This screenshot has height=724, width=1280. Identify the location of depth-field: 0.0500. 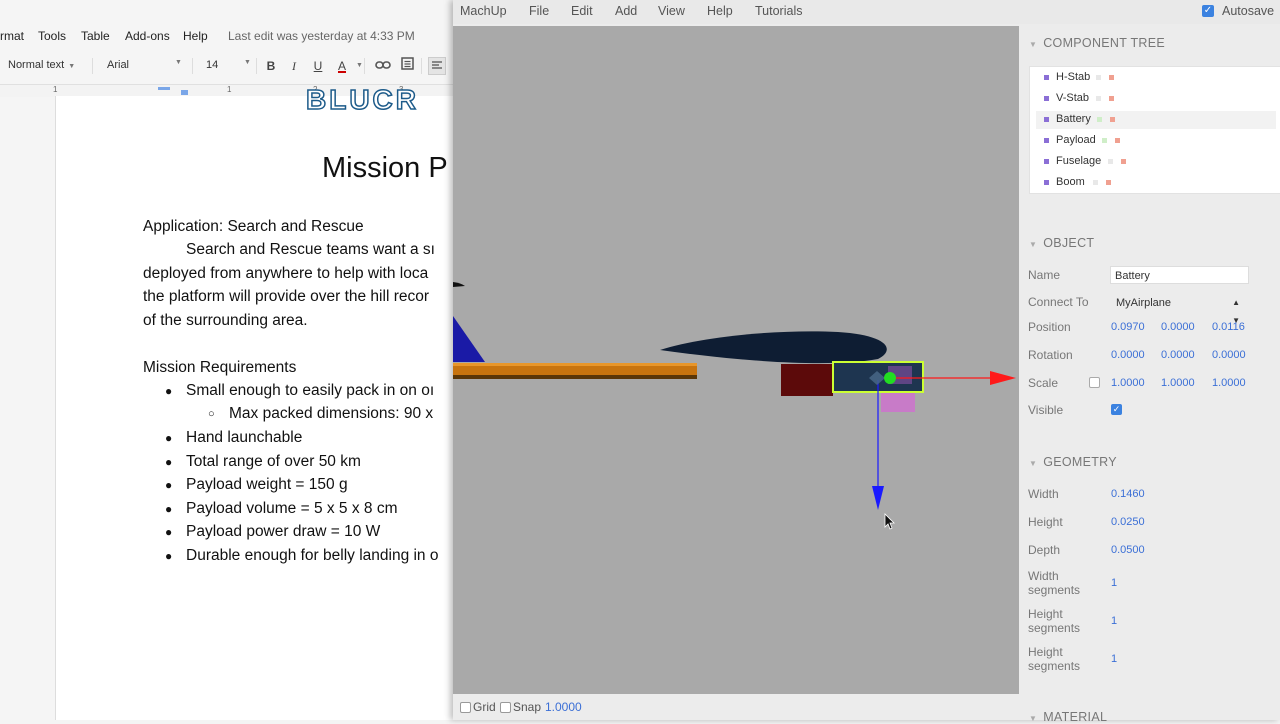
(1128, 550).